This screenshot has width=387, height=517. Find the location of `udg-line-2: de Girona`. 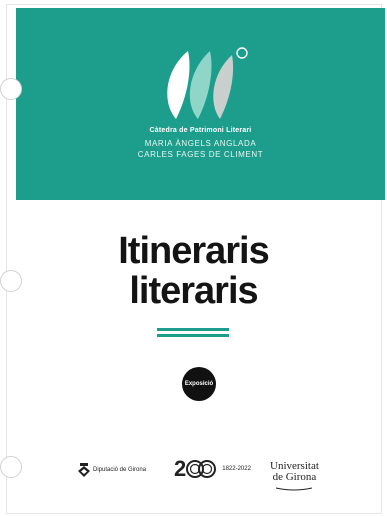

udg-line-2: de Girona is located at coordinates (294, 477).